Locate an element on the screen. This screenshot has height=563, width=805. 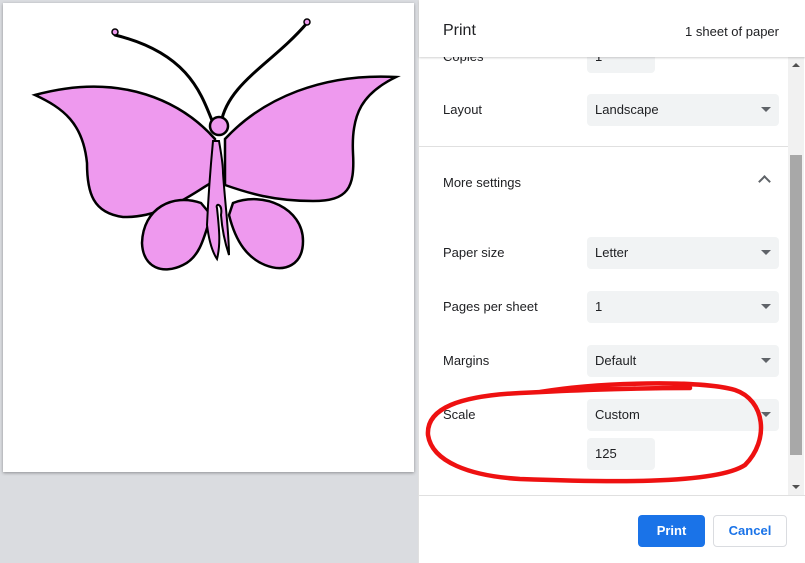
settings-scrollbar is located at coordinates (796, 276).